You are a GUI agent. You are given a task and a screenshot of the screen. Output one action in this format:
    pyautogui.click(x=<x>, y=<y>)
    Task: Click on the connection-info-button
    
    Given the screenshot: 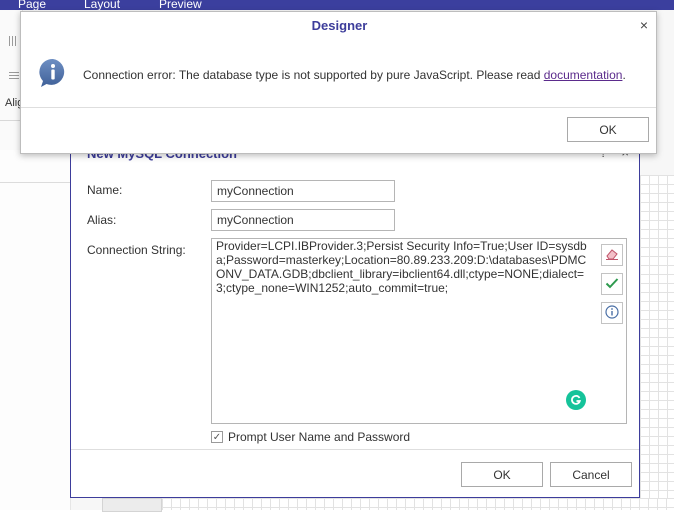 What is the action you would take?
    pyautogui.click(x=612, y=313)
    